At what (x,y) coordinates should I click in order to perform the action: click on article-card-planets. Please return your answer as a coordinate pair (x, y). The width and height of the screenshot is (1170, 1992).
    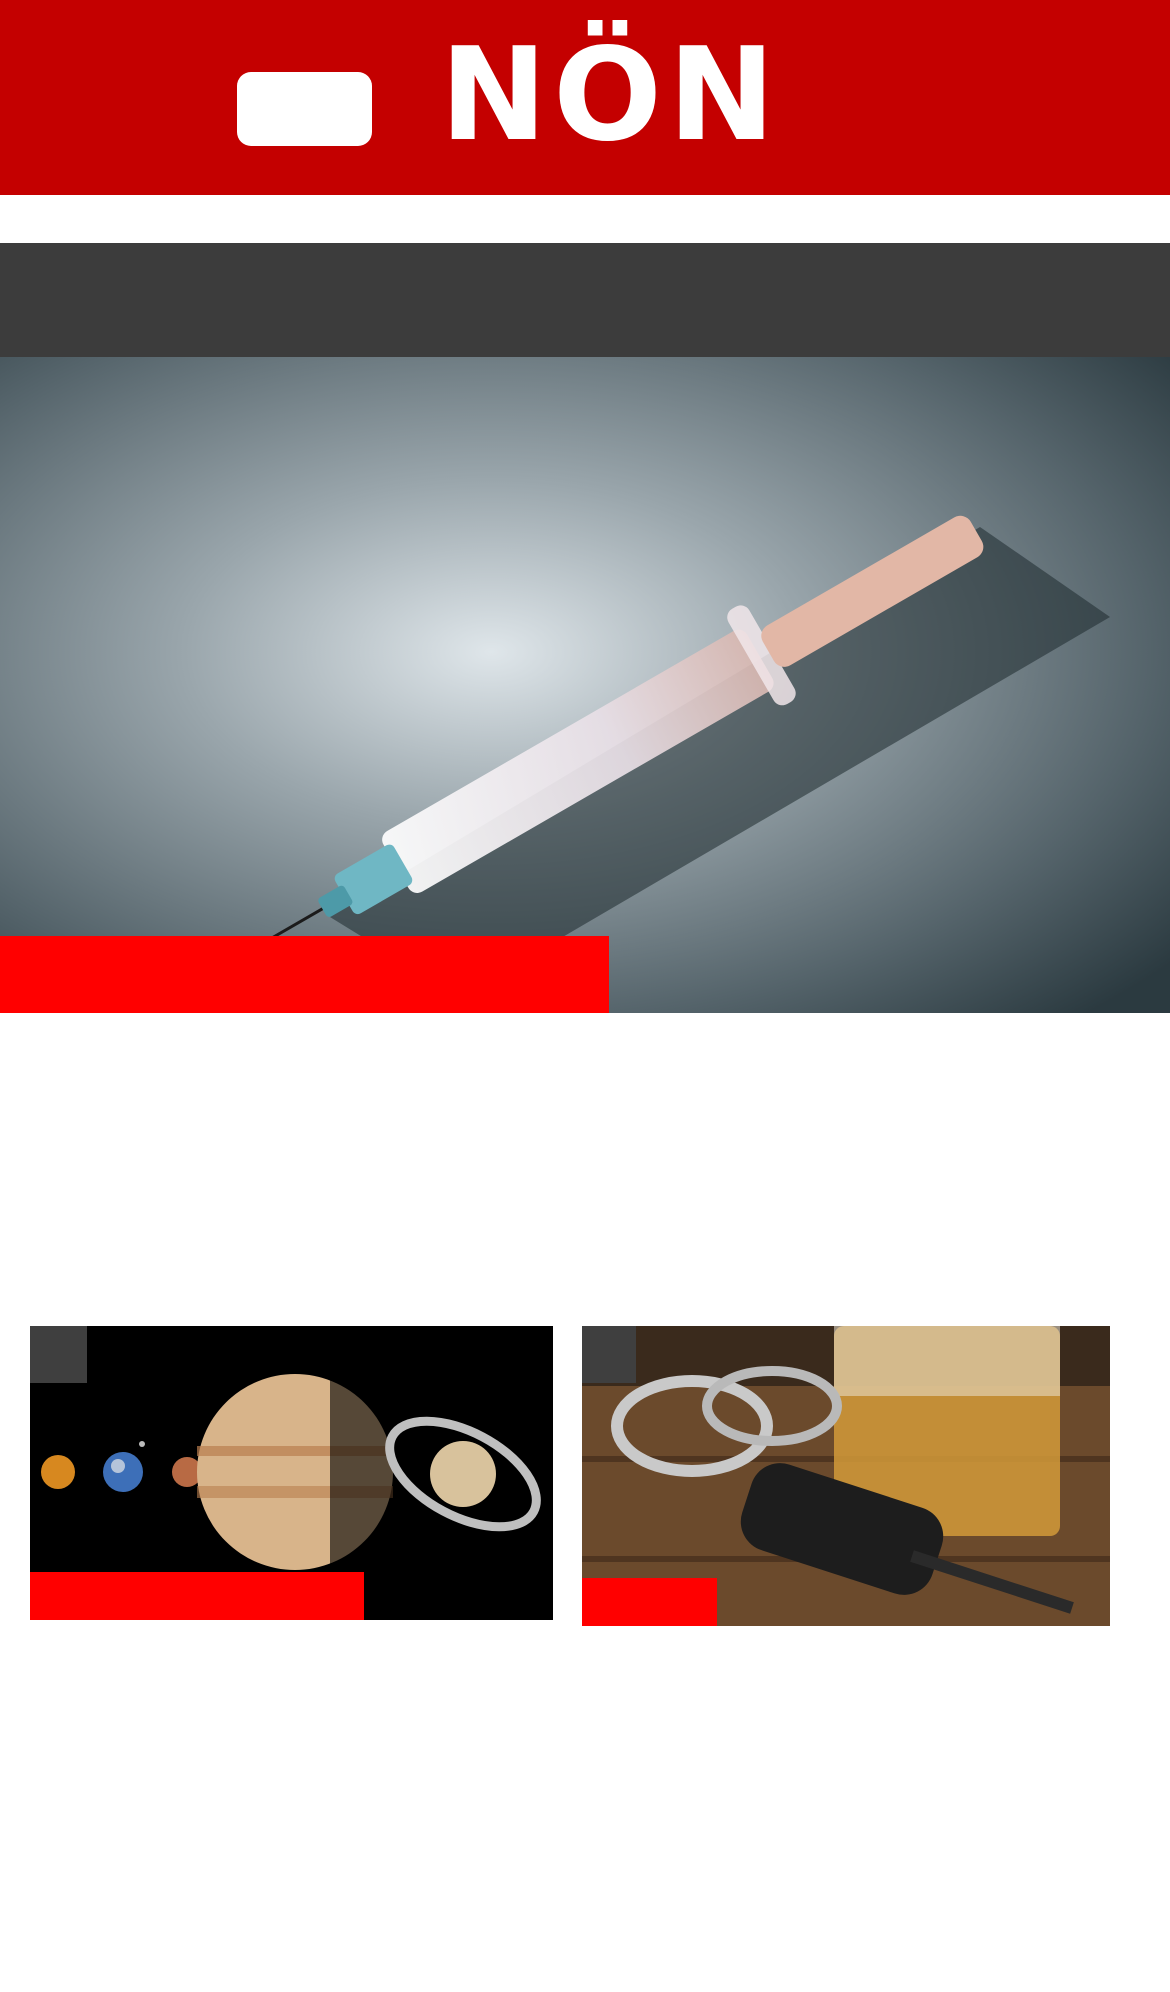
    Looking at the image, I should click on (291, 1473).